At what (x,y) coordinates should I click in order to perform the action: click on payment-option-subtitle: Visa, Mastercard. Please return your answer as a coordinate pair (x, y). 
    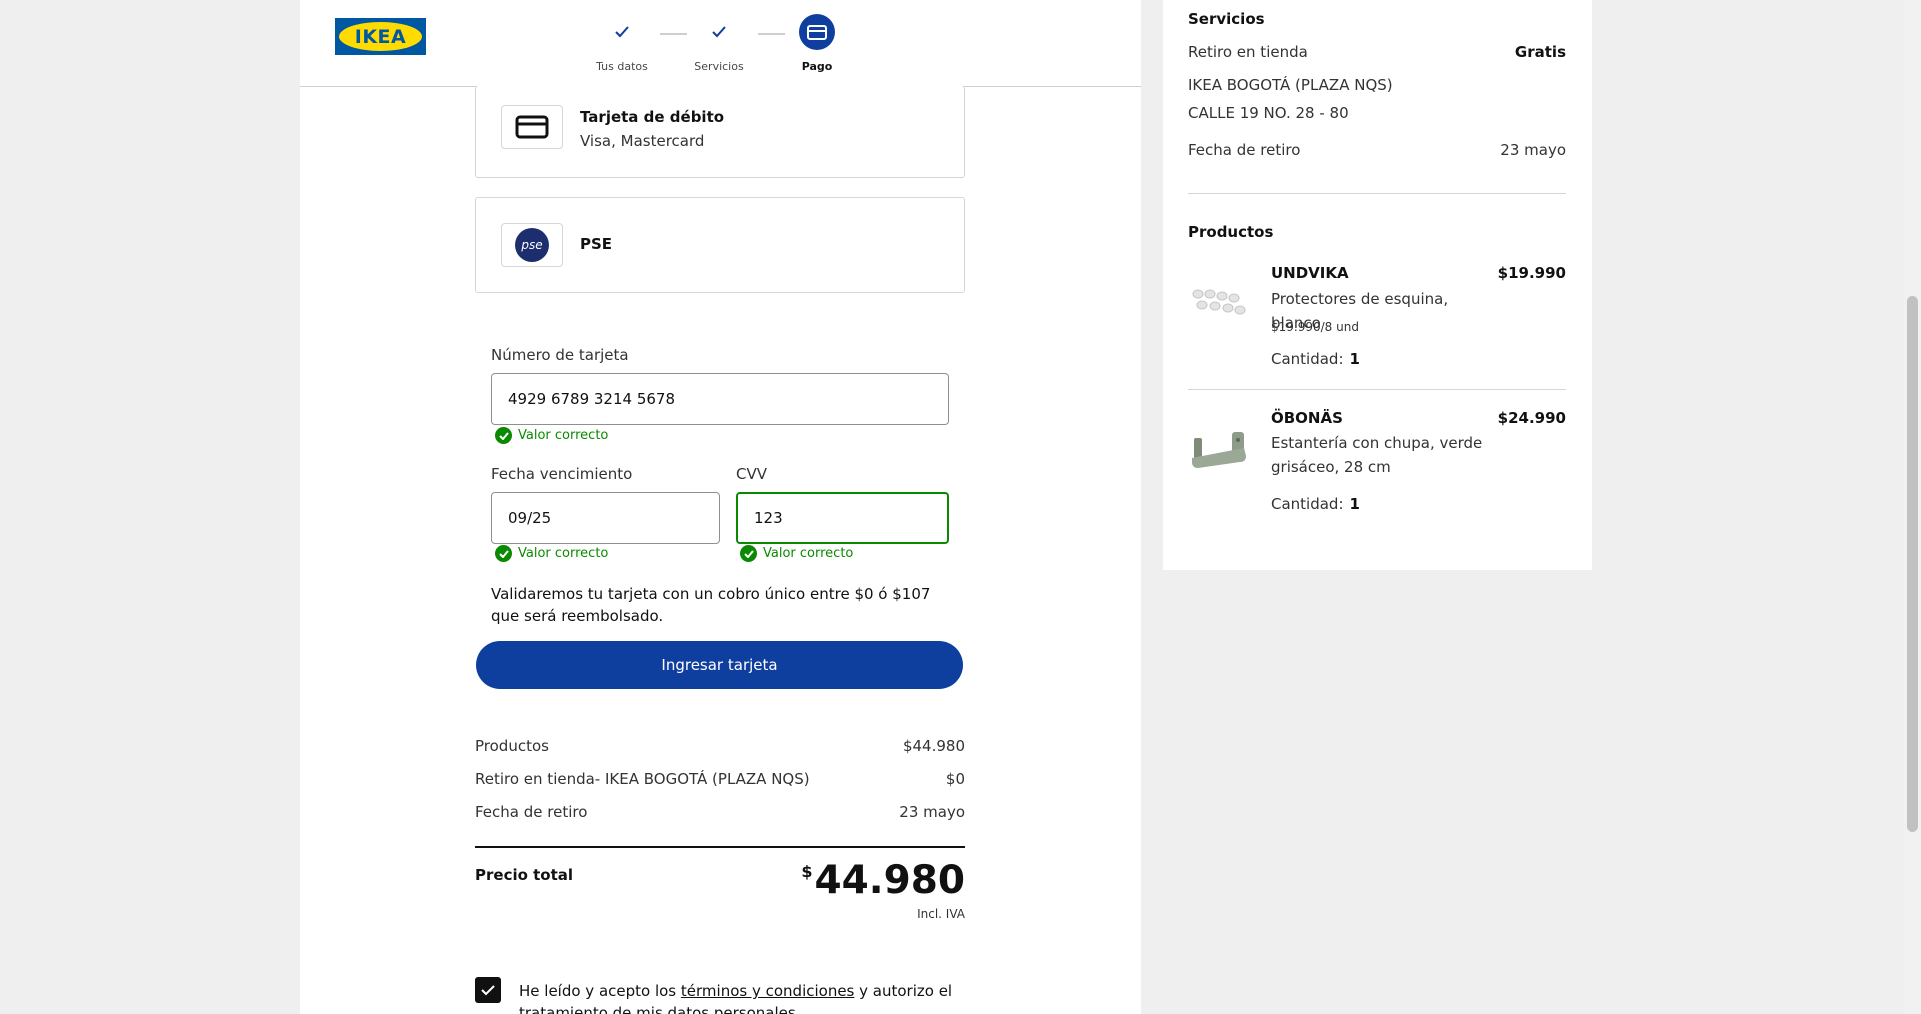
    Looking at the image, I should click on (642, 141).